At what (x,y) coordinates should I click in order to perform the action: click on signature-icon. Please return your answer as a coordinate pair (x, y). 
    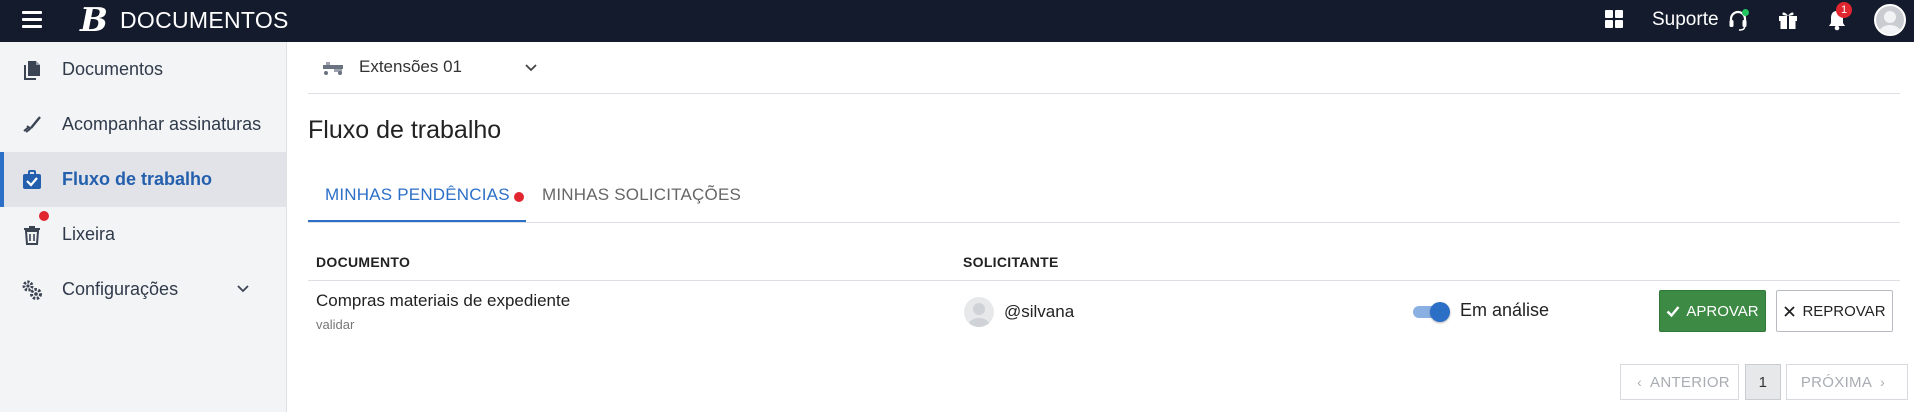
    Looking at the image, I should click on (32, 124).